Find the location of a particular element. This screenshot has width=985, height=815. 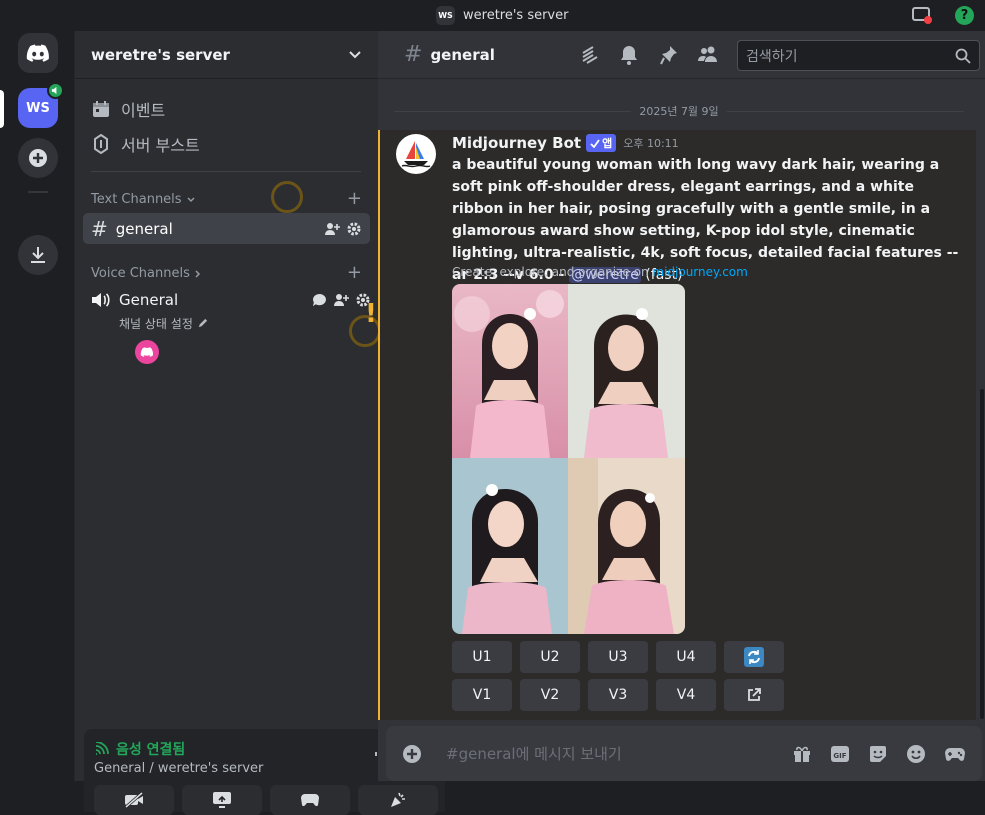

message-header: Midjourney Bot 앱 오후 10:11 is located at coordinates (565, 143).